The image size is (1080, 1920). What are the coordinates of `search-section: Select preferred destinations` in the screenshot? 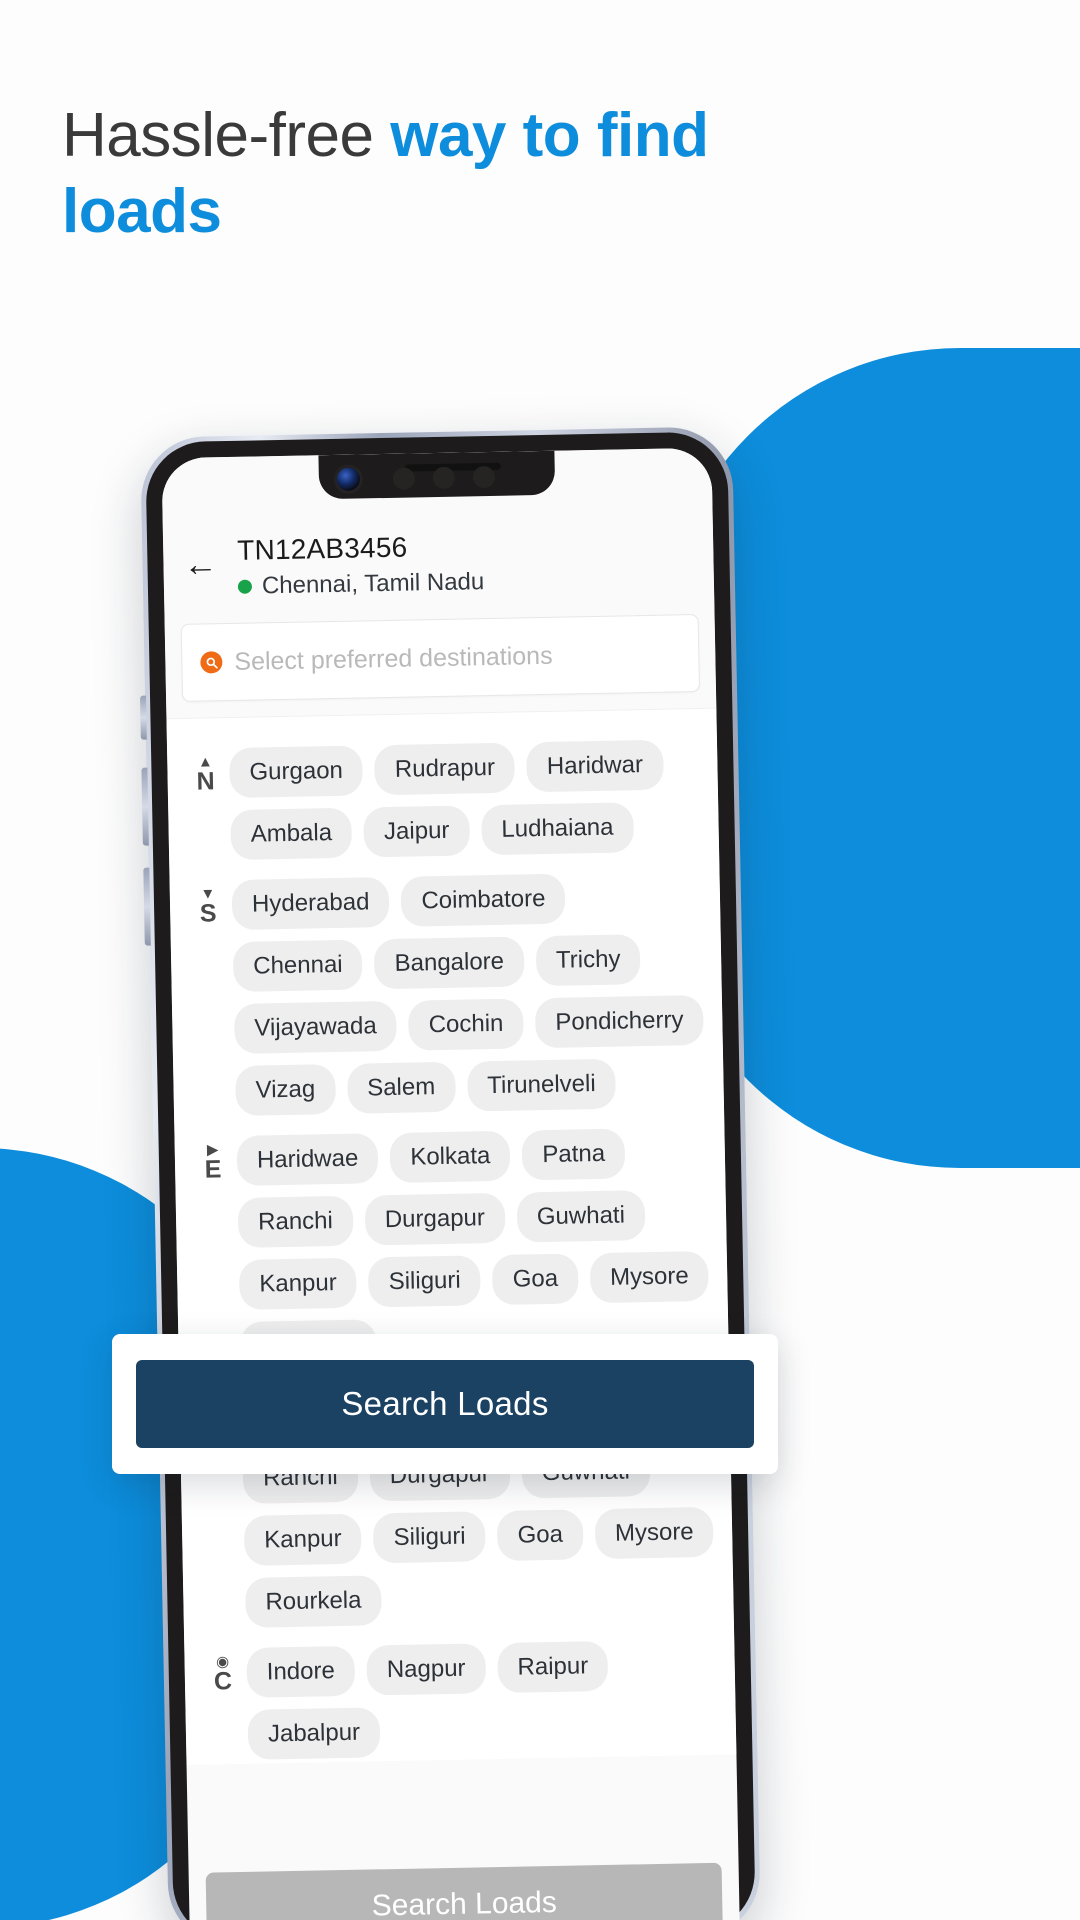 It's located at (440, 662).